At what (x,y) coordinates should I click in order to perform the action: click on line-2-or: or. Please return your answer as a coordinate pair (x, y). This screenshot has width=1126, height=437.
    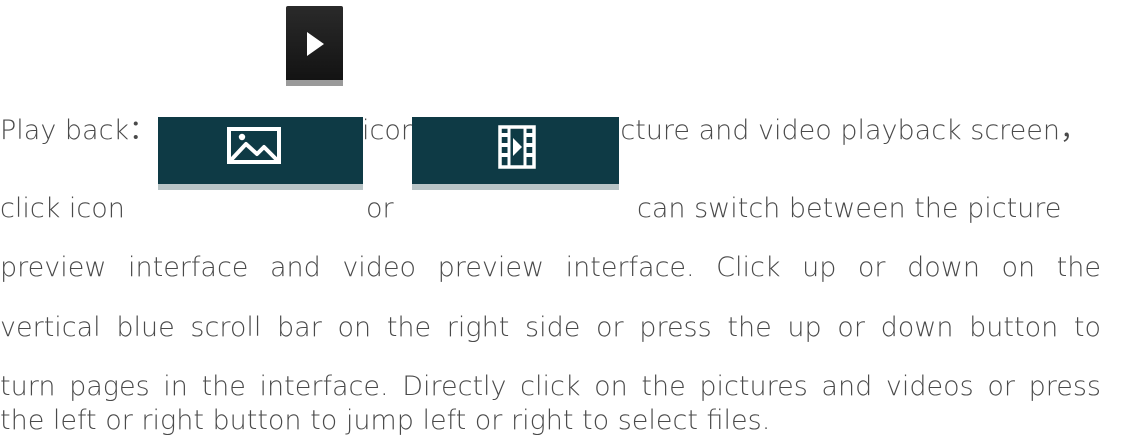
    Looking at the image, I should click on (380, 208).